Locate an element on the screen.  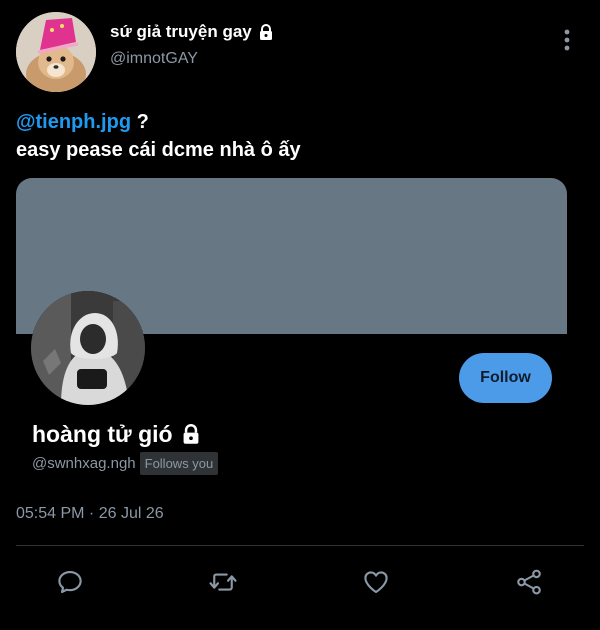
profile-card-avatar is located at coordinates (88, 348).